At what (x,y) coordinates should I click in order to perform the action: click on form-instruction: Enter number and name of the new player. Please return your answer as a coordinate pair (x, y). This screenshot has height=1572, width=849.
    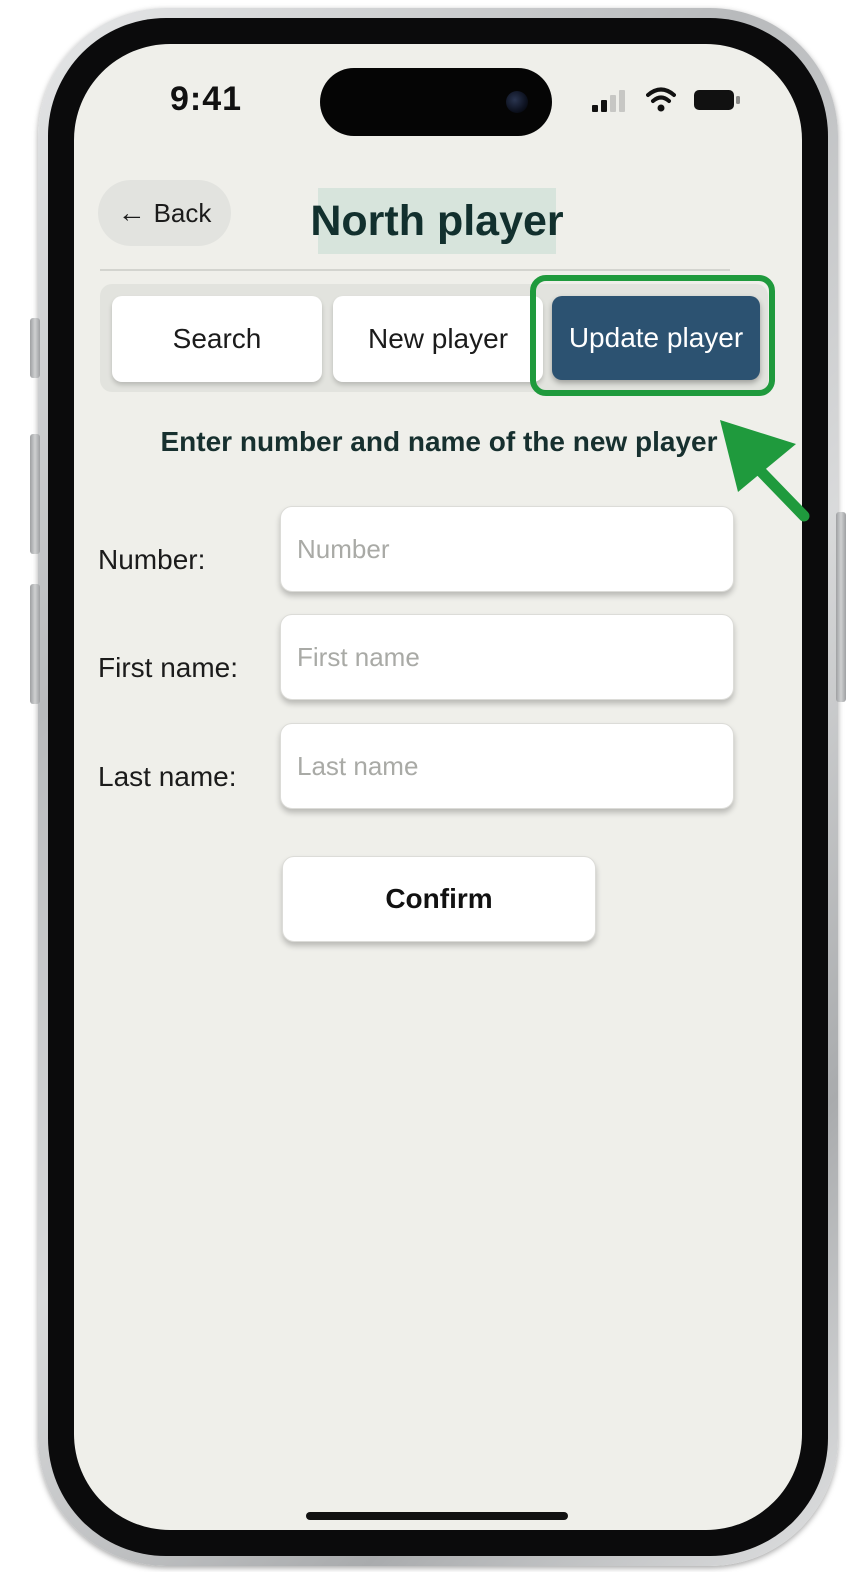
    Looking at the image, I should click on (439, 441).